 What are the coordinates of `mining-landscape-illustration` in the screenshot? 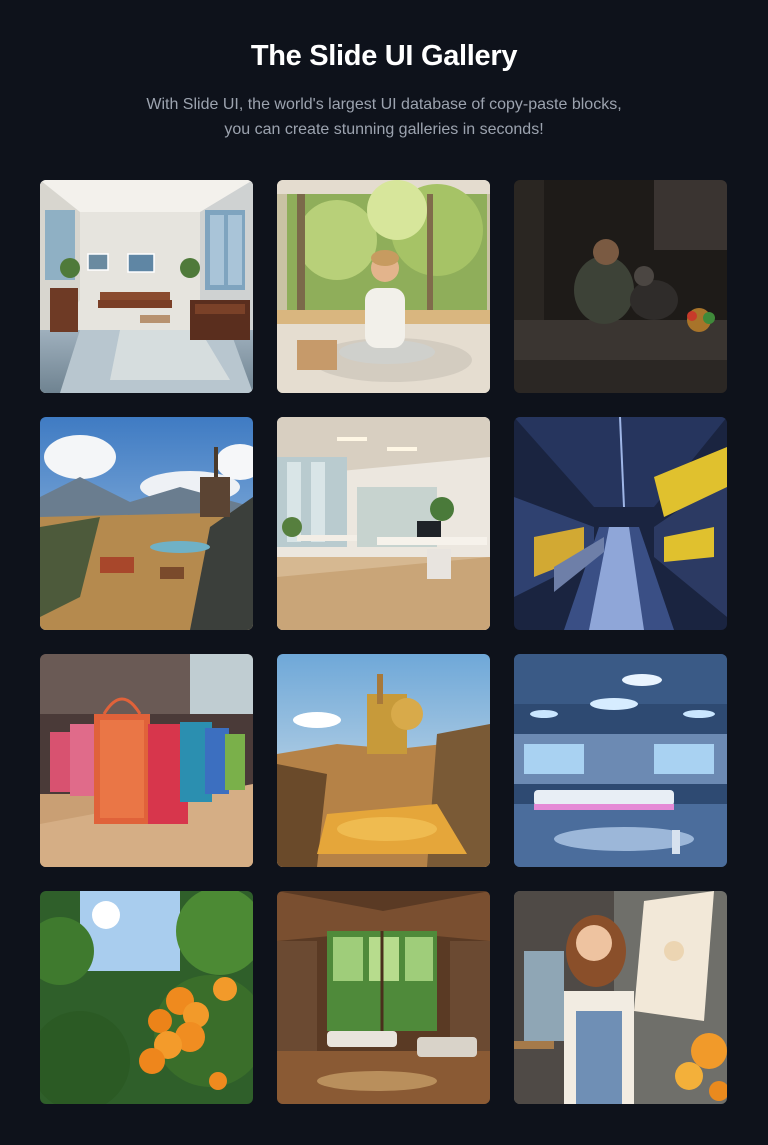 It's located at (146, 523).